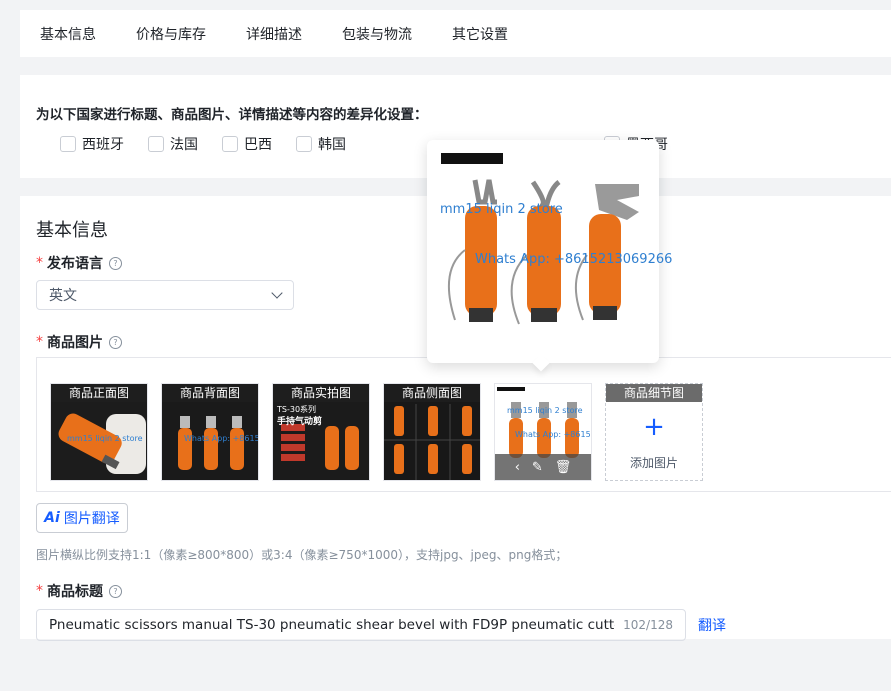 The height and width of the screenshot is (691, 891). Describe the element at coordinates (300, 422) in the screenshot. I see `thumb-text: 手持气动剪` at that location.